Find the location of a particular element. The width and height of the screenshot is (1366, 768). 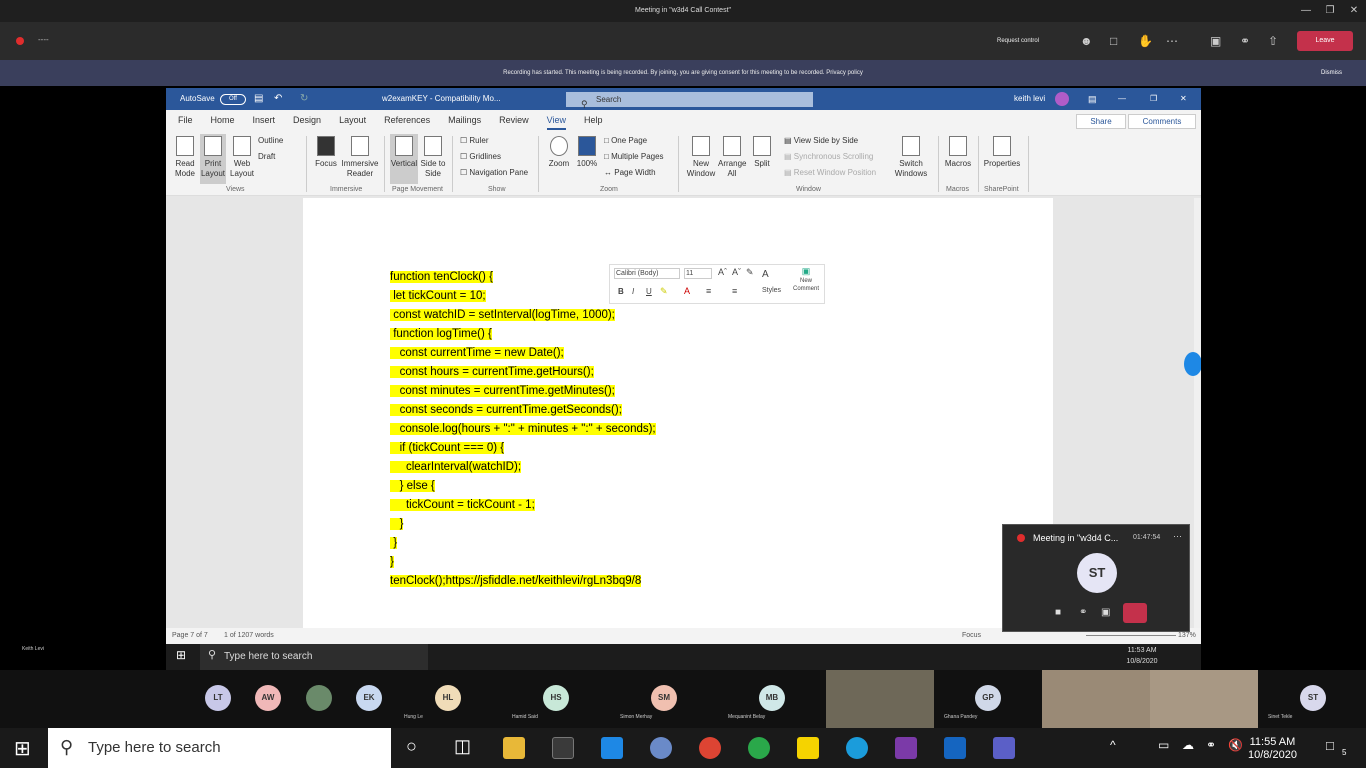

tab-home: Home is located at coordinates (223, 120).